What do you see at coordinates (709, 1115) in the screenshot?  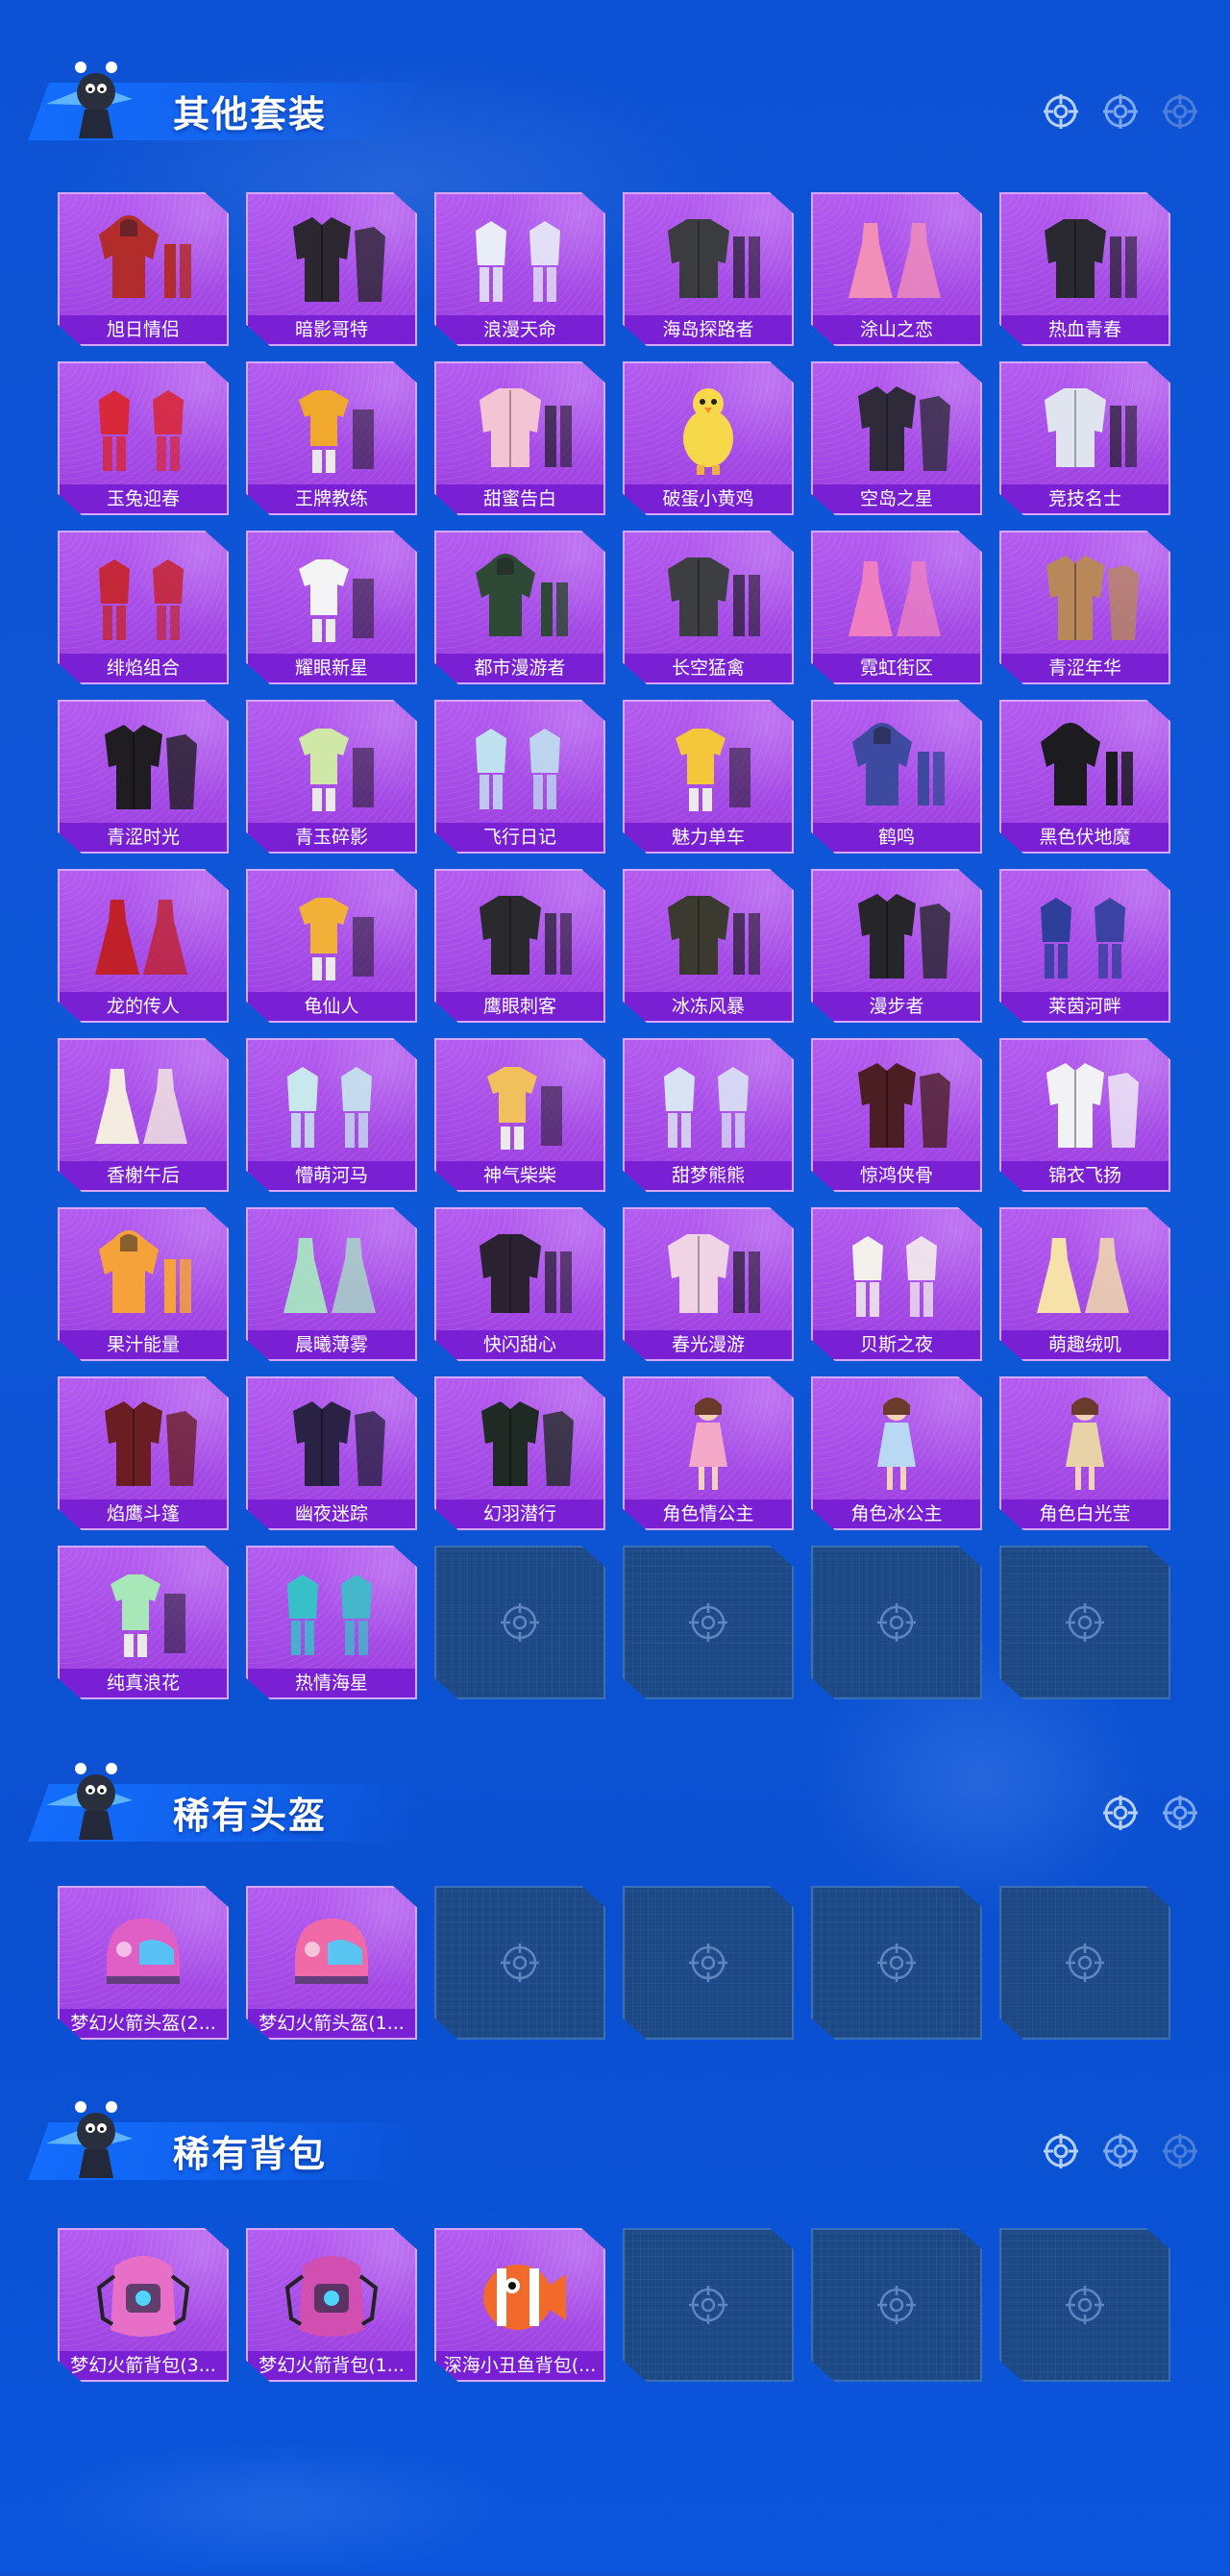 I see `item-card: 甜梦熊熊` at bounding box center [709, 1115].